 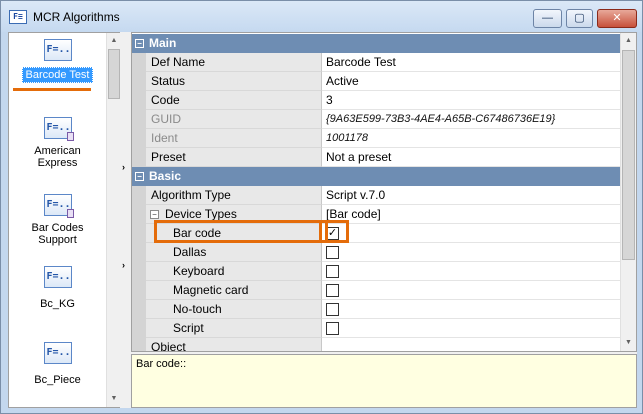 I want to click on prop-name: Status, so click(x=234, y=81).